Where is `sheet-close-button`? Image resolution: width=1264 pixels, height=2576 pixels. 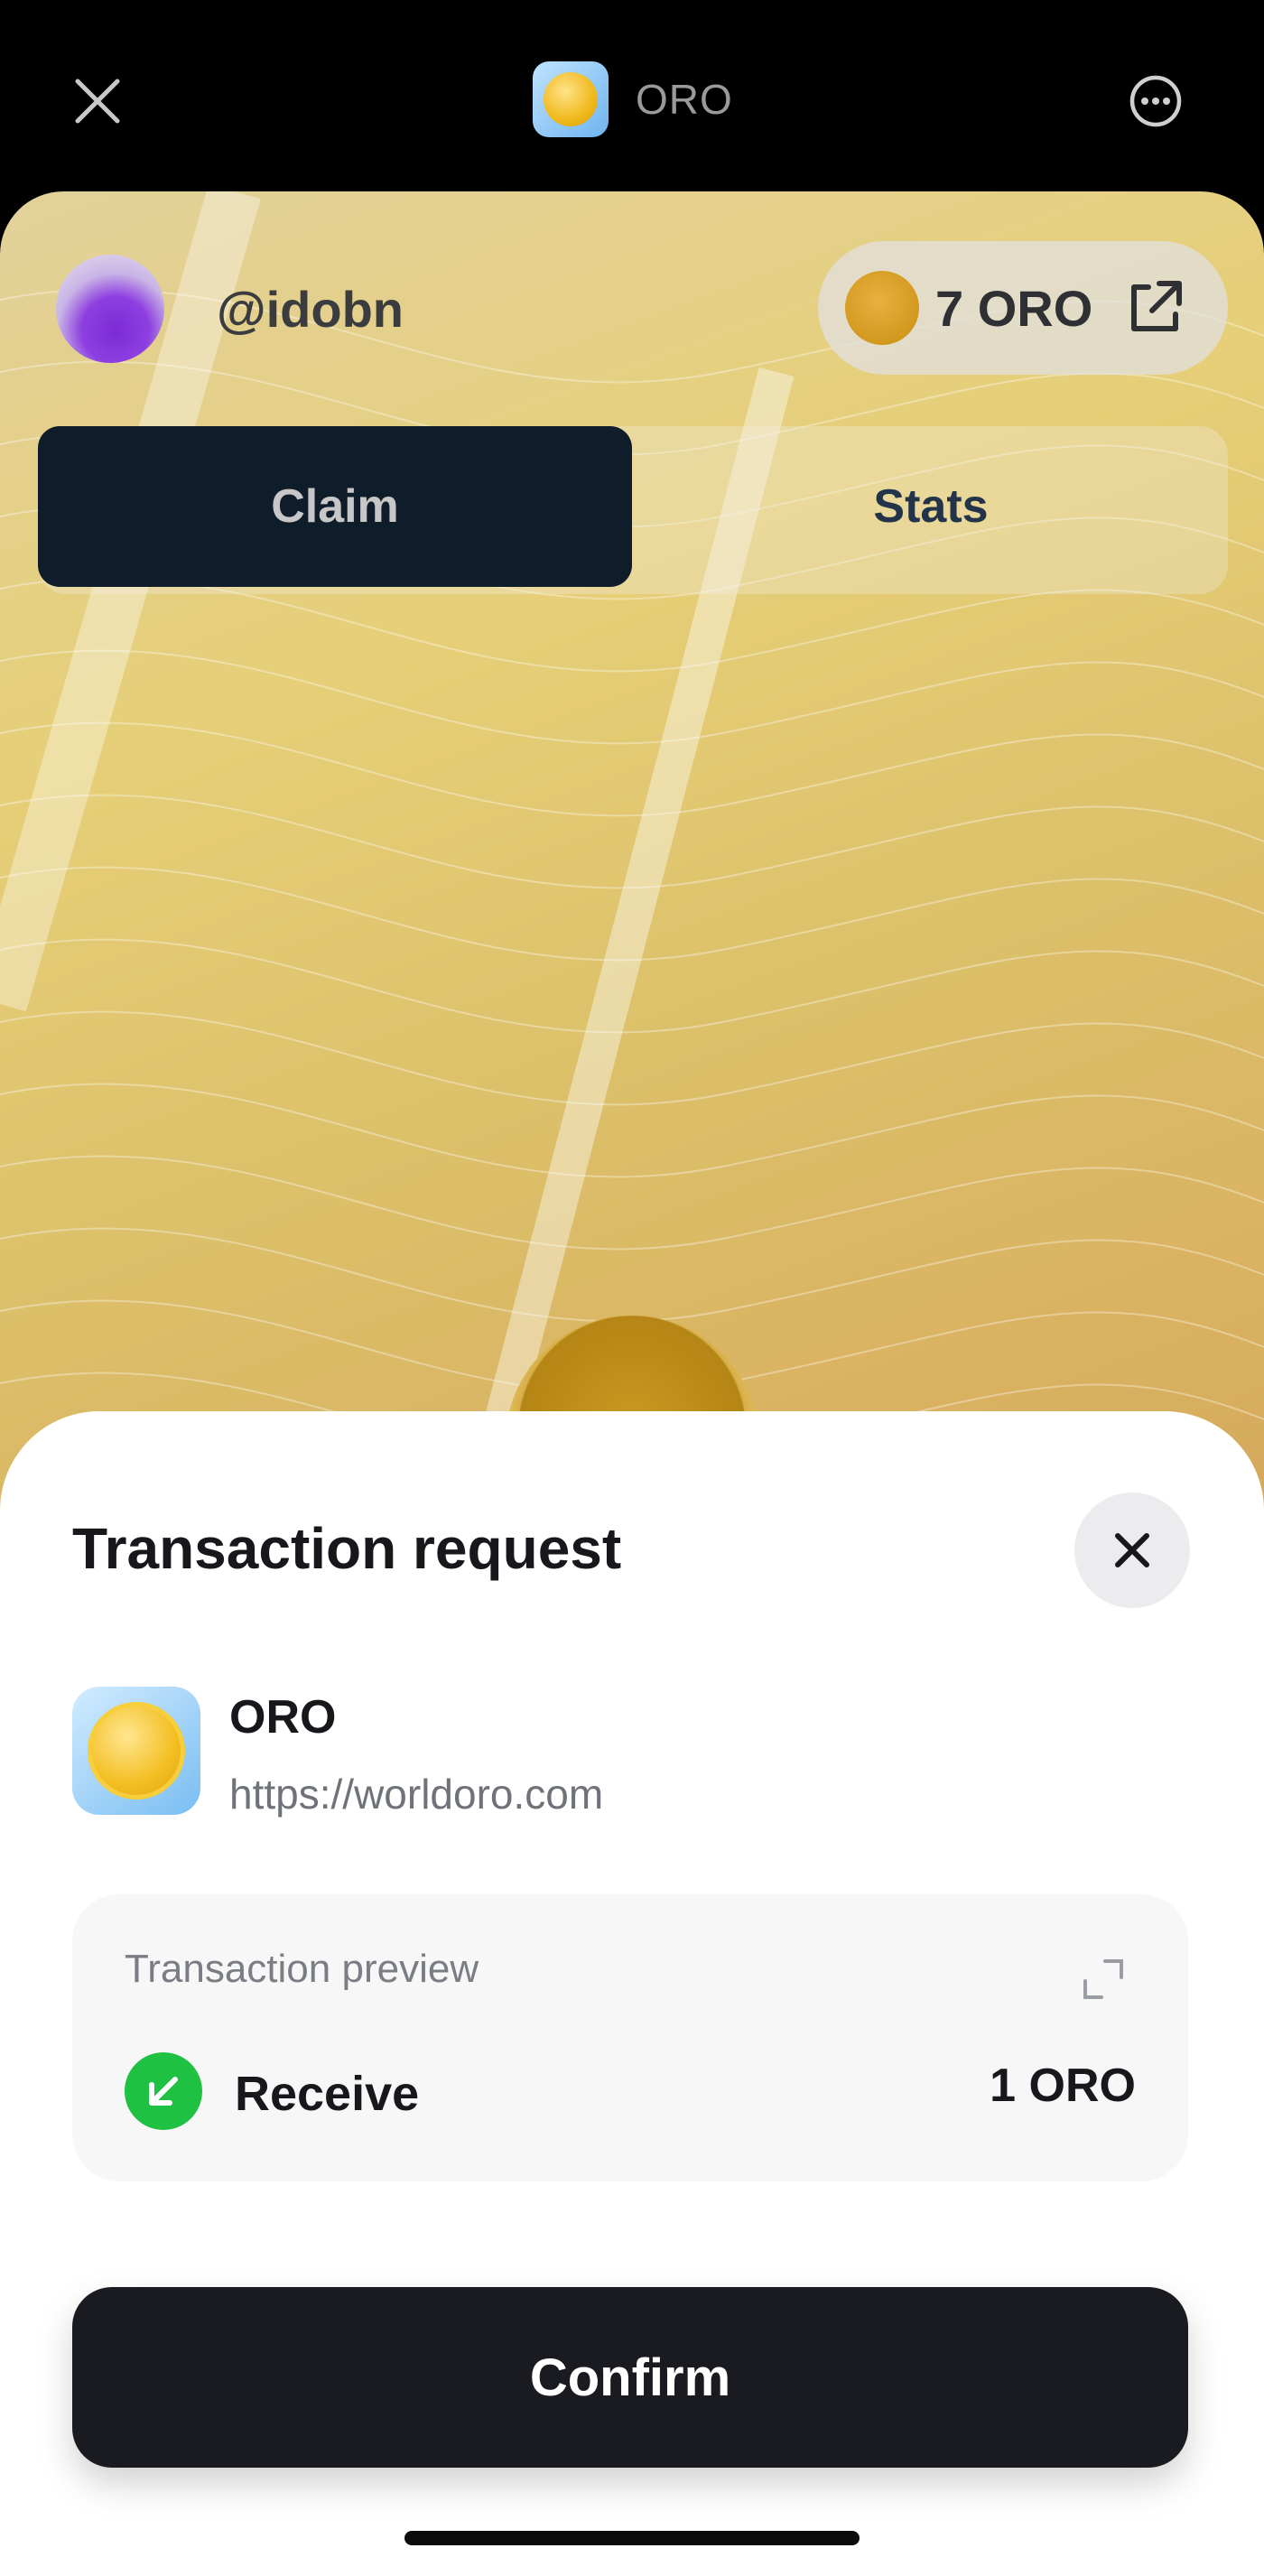
sheet-close-button is located at coordinates (1132, 1550).